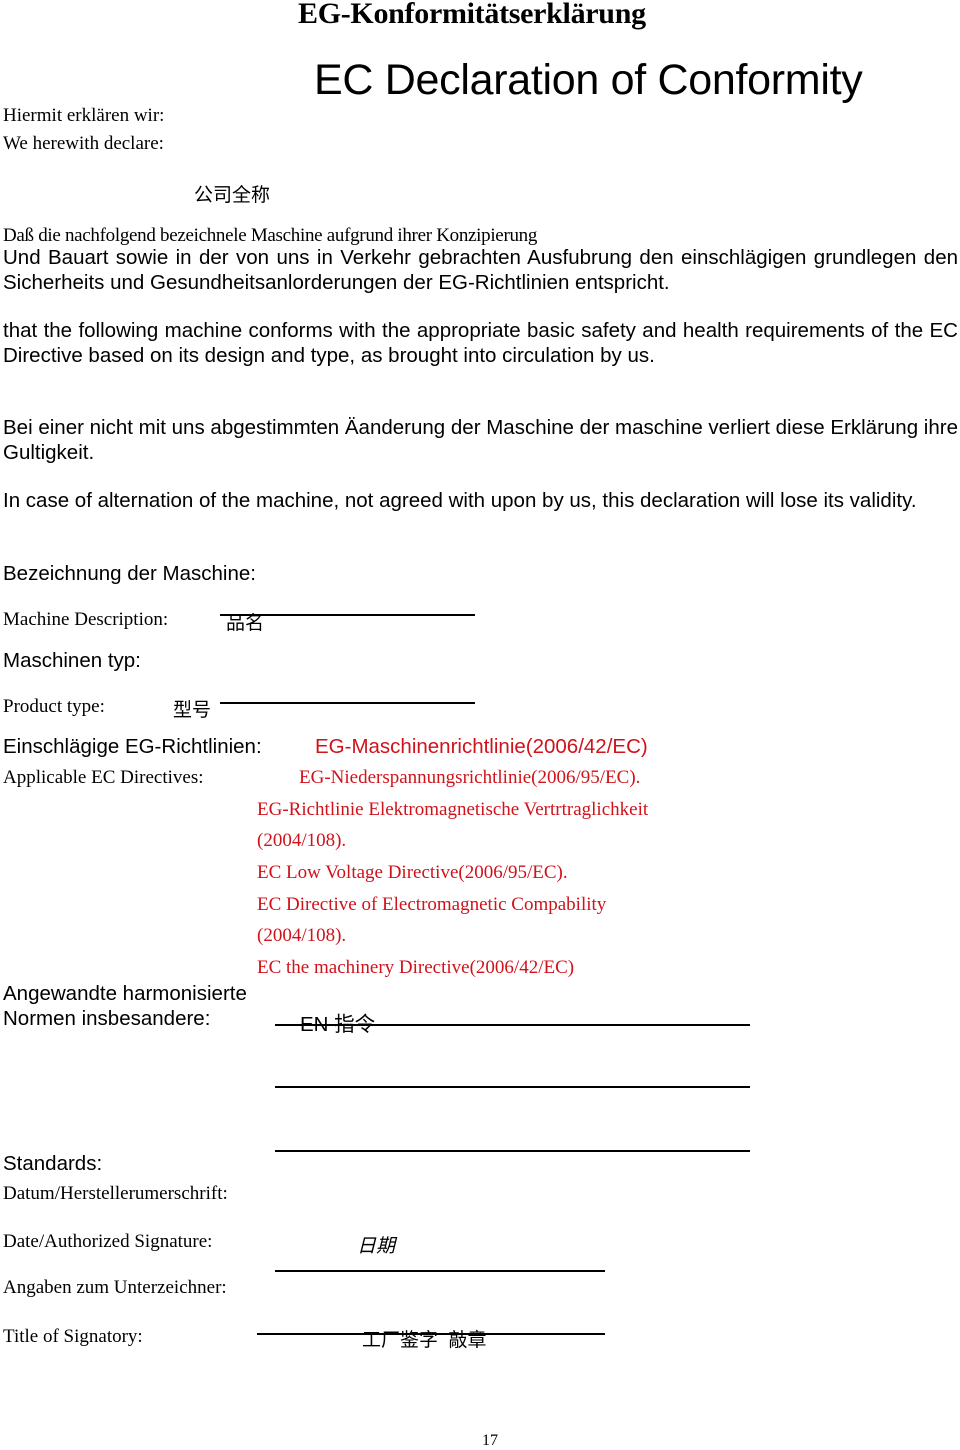  Describe the element at coordinates (107, 1018) in the screenshot. I see `standards-label-german-line2: Normen insbesandere:` at that location.